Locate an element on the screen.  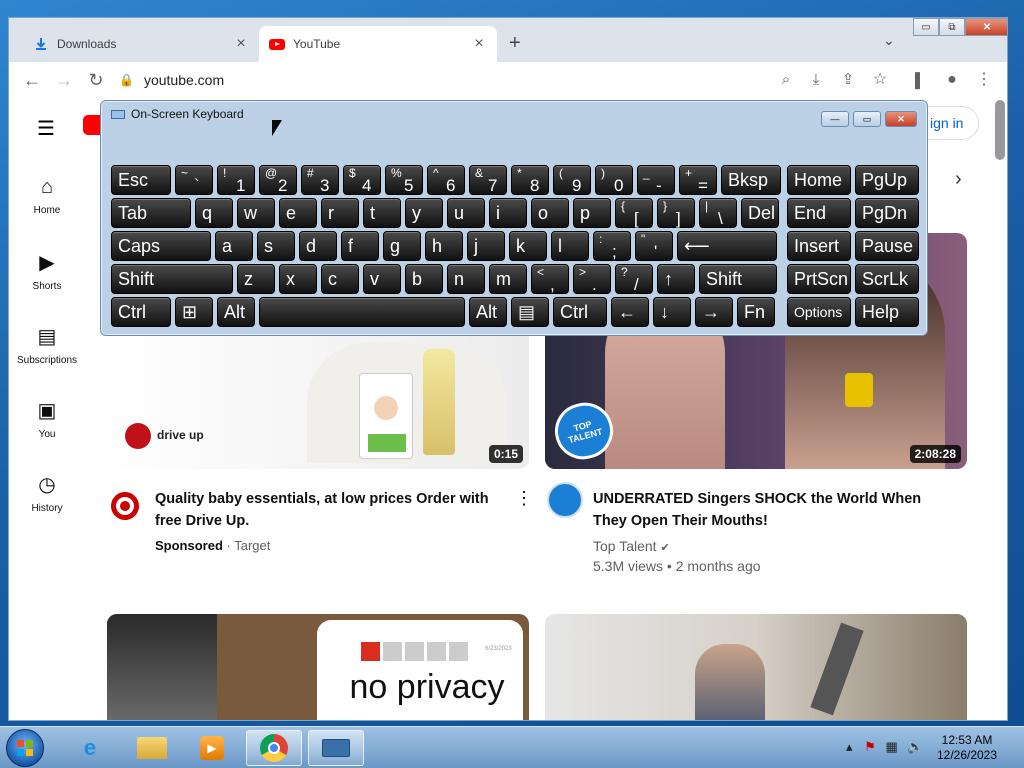
key-z: z is located at coordinates (256, 279).